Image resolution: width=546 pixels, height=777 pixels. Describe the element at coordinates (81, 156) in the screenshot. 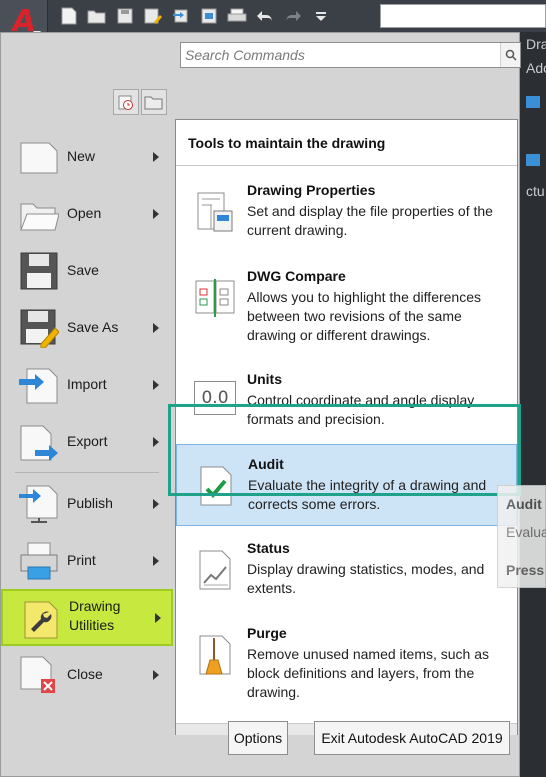

I see `menu-item-label: New` at that location.